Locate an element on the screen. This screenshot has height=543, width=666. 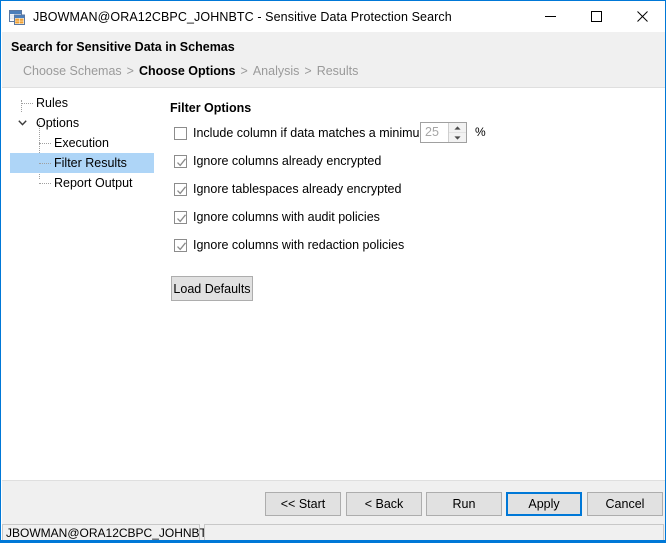
tree-item-execution: Execution is located at coordinates (82, 143).